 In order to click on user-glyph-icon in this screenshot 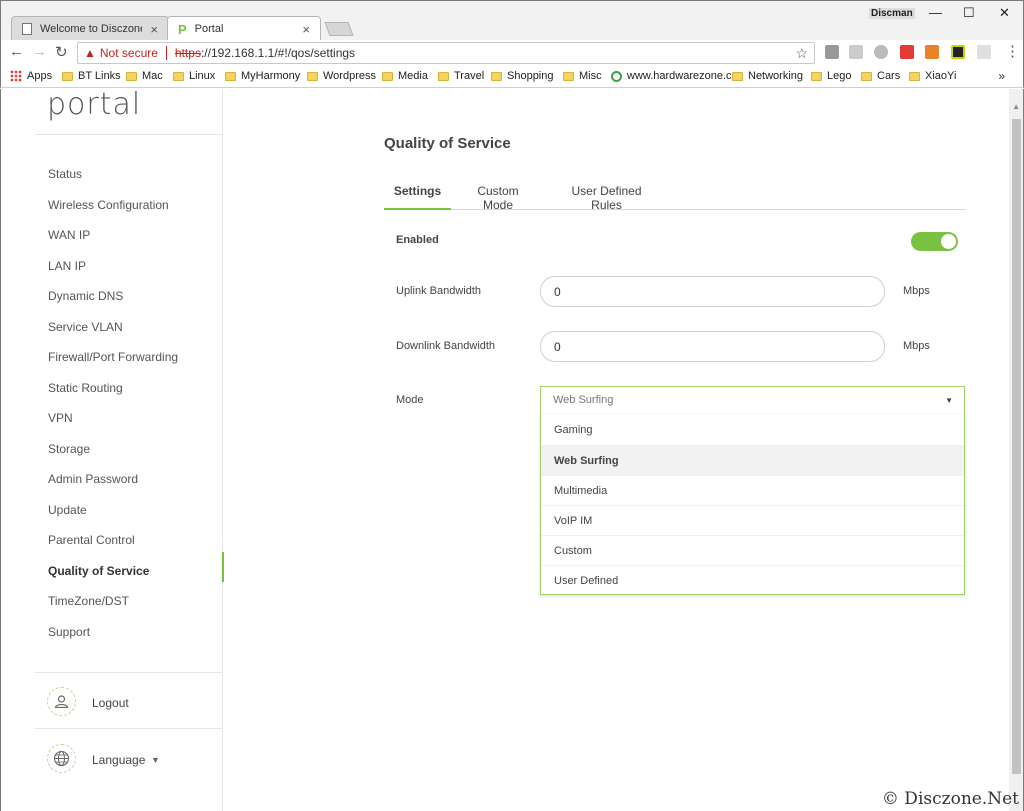, I will do `click(61, 701)`.